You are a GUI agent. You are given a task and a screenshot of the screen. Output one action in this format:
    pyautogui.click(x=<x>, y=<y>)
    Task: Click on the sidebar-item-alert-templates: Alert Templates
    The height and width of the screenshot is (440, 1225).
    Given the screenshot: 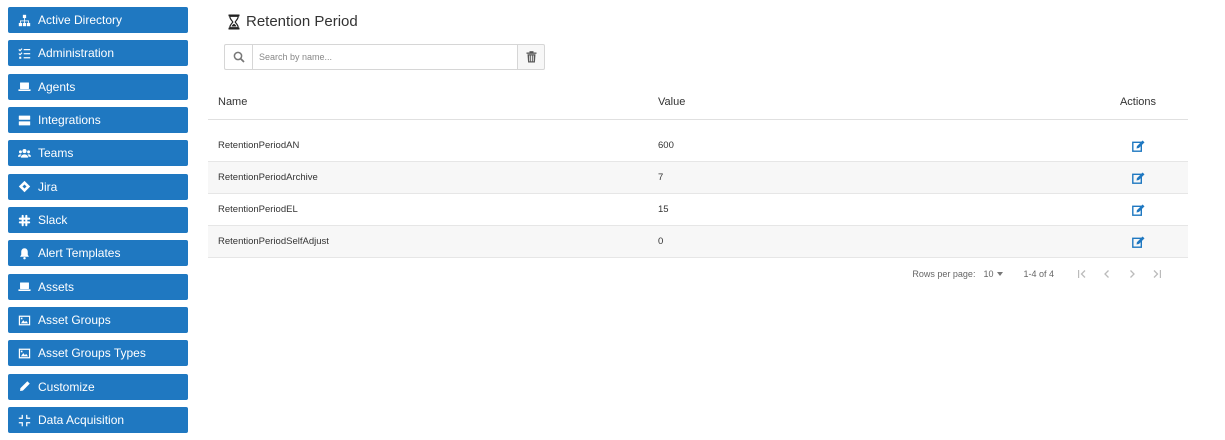 What is the action you would take?
    pyautogui.click(x=98, y=253)
    